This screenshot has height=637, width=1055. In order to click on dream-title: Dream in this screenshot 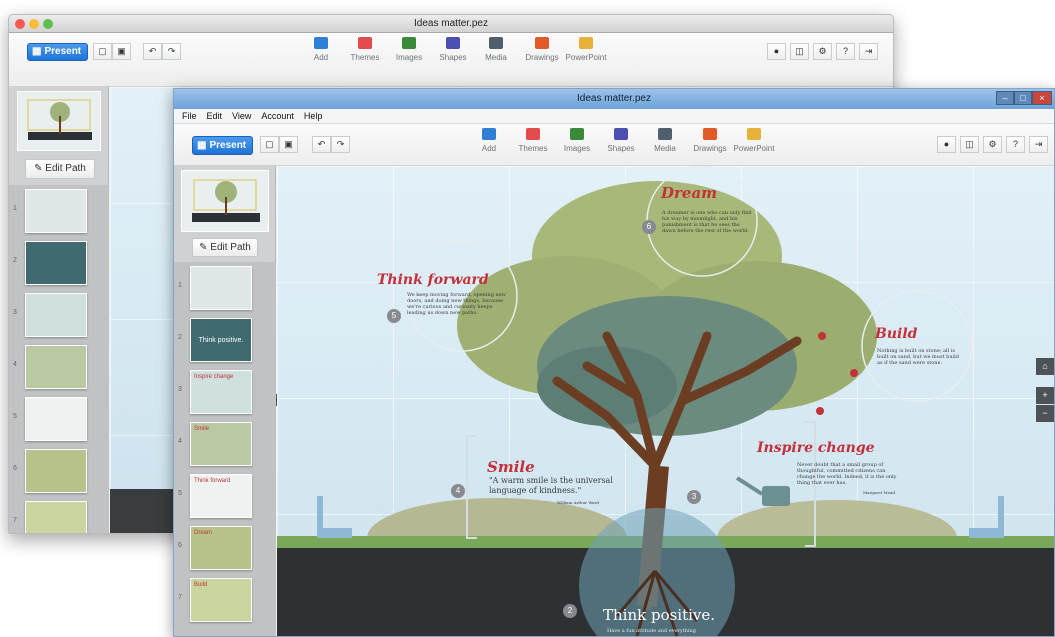, I will do `click(689, 193)`.